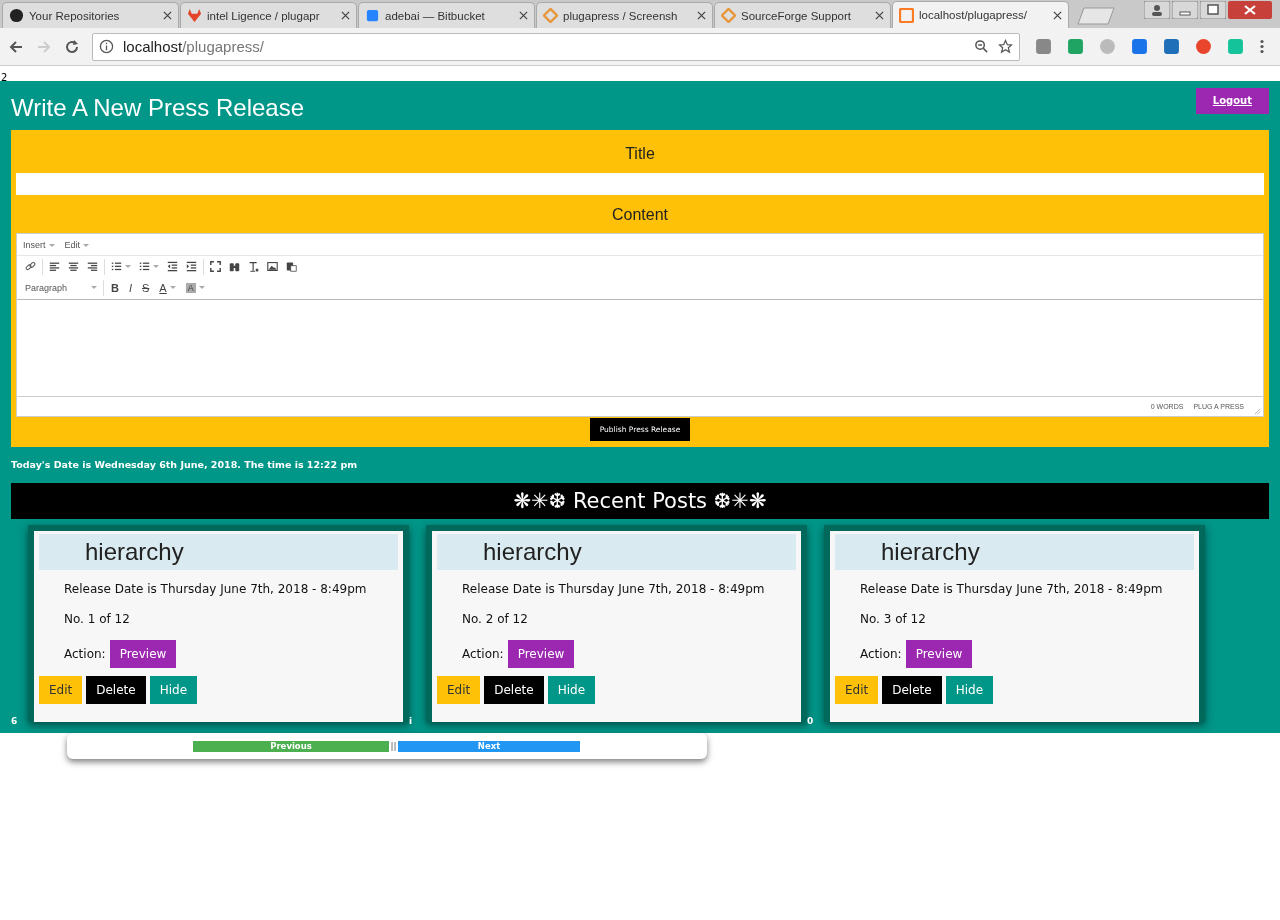 The width and height of the screenshot is (1280, 920). I want to click on stray-character: 6, so click(15, 721).